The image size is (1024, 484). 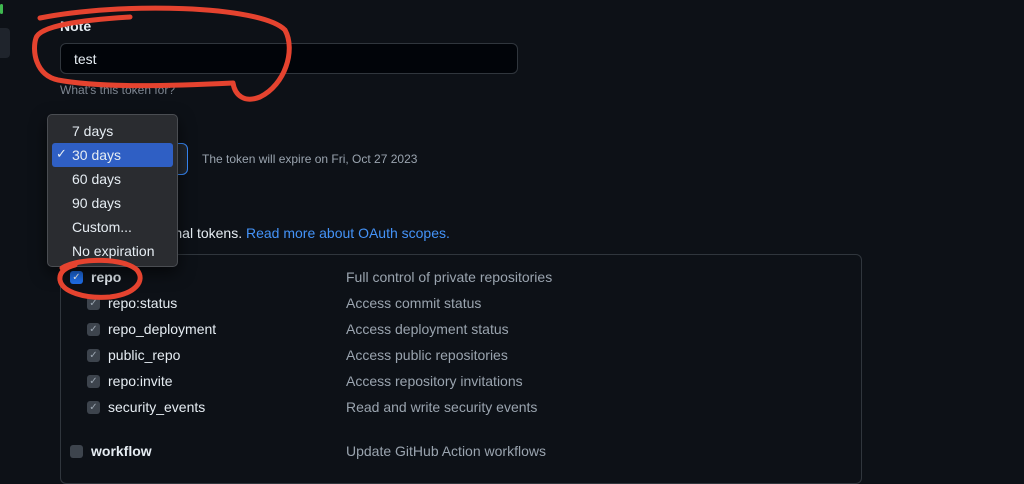 I want to click on option-label: No expiration, so click(x=113, y=251).